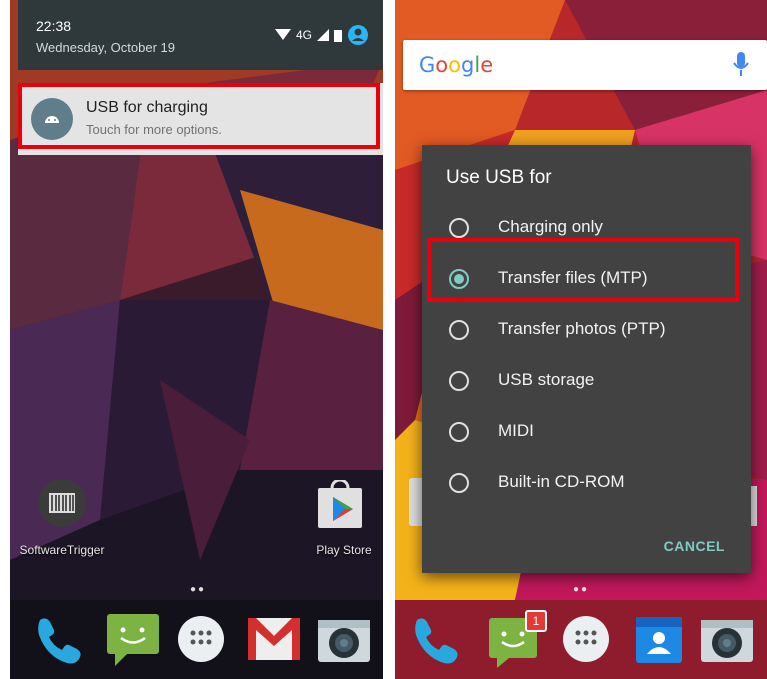 This screenshot has width=767, height=679. I want to click on app-label-play-store: Play Store, so click(344, 550).